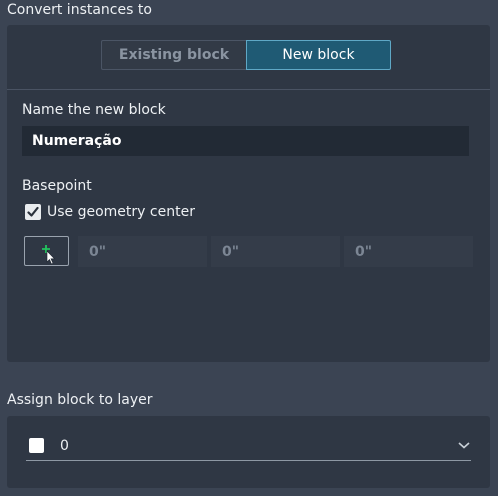 Image resolution: width=498 pixels, height=496 pixels. I want to click on layer-section-title: Assign block to layer, so click(80, 400).